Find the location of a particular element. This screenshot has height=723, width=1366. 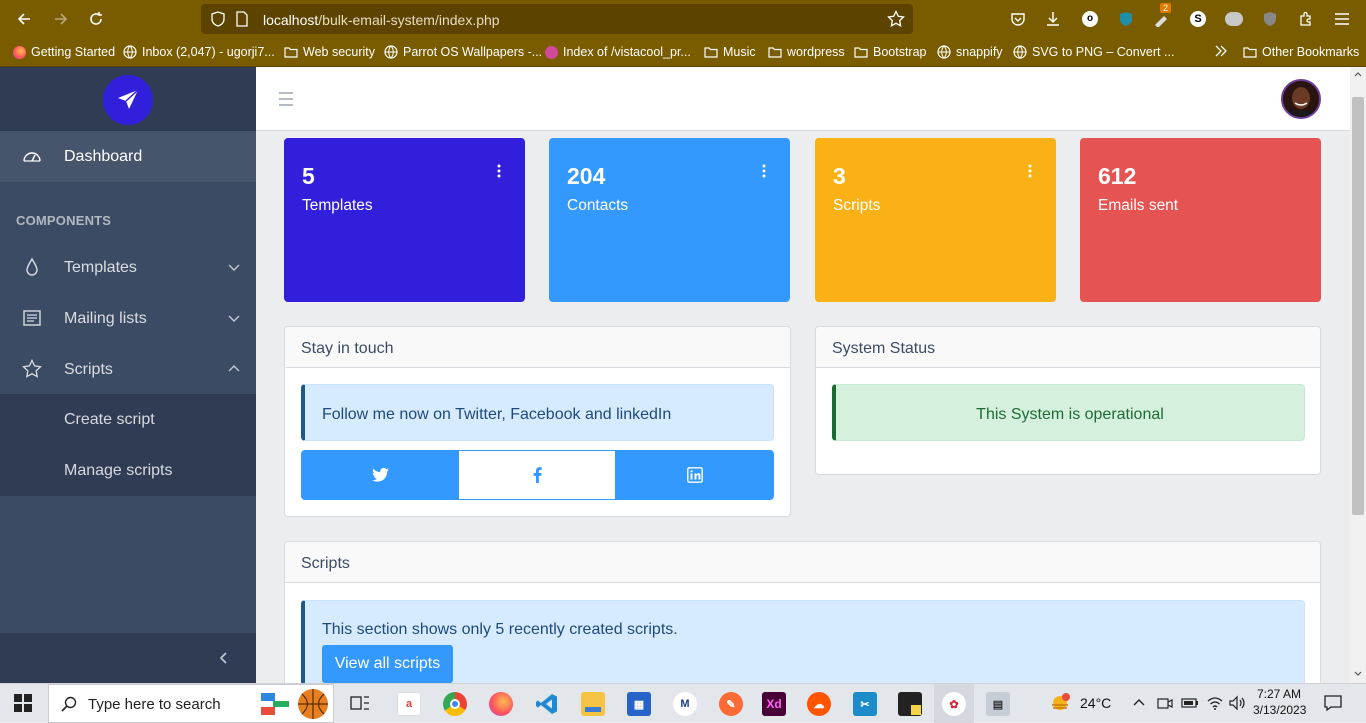

app-icon-a: a is located at coordinates (409, 704).